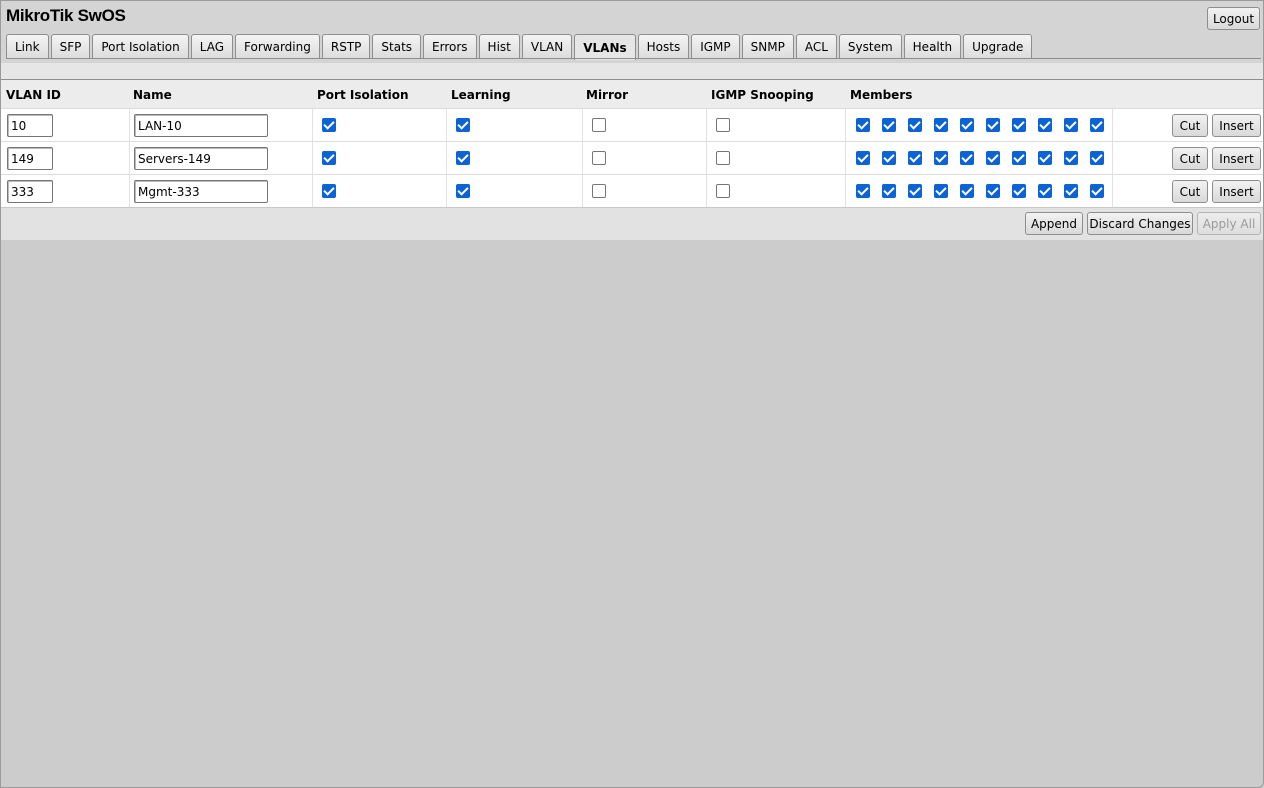 The width and height of the screenshot is (1264, 788). I want to click on header-igmp-snooping: IGMP Snooping, so click(762, 95).